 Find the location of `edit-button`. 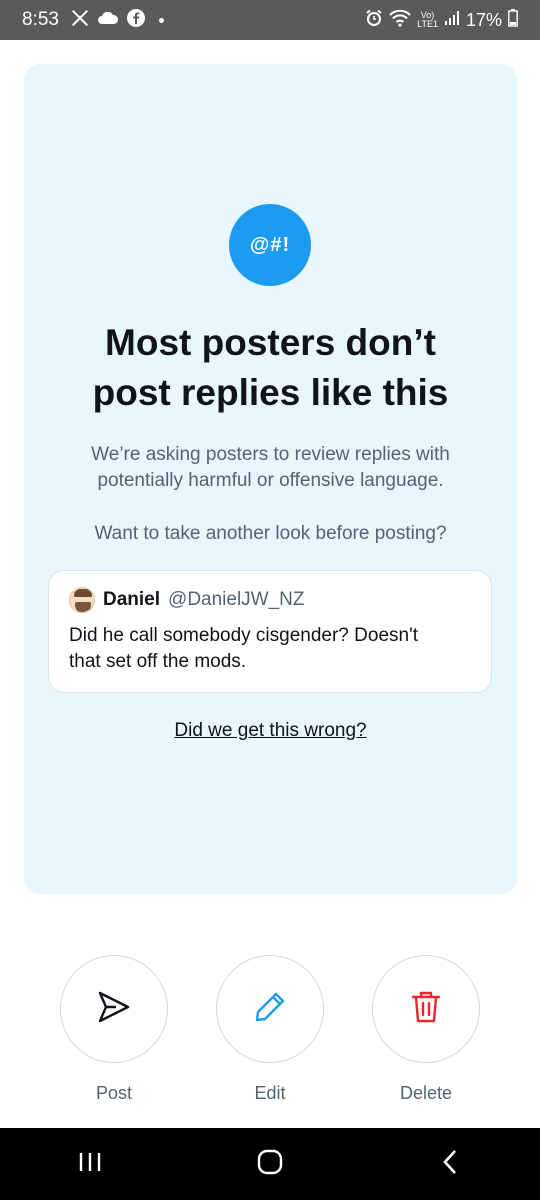

edit-button is located at coordinates (270, 1009).